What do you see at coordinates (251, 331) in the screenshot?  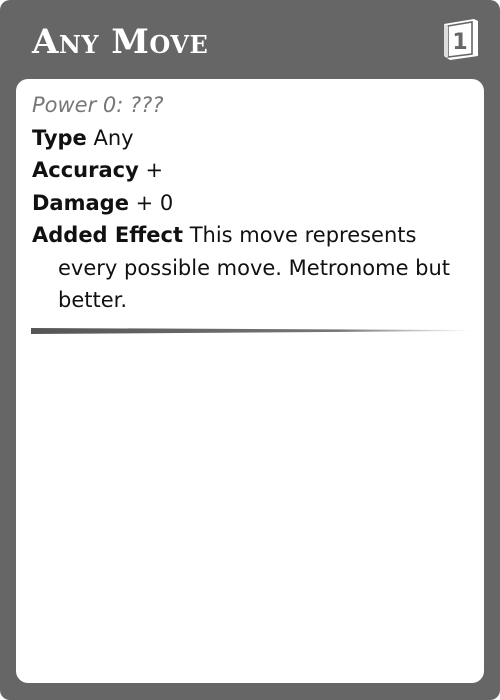 I see `divider` at bounding box center [251, 331].